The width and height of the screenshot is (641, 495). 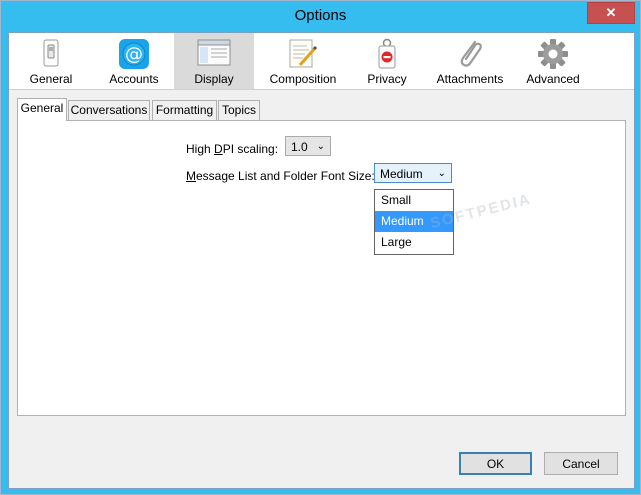 I want to click on toolbar-item-label: Privacy, so click(x=387, y=79).